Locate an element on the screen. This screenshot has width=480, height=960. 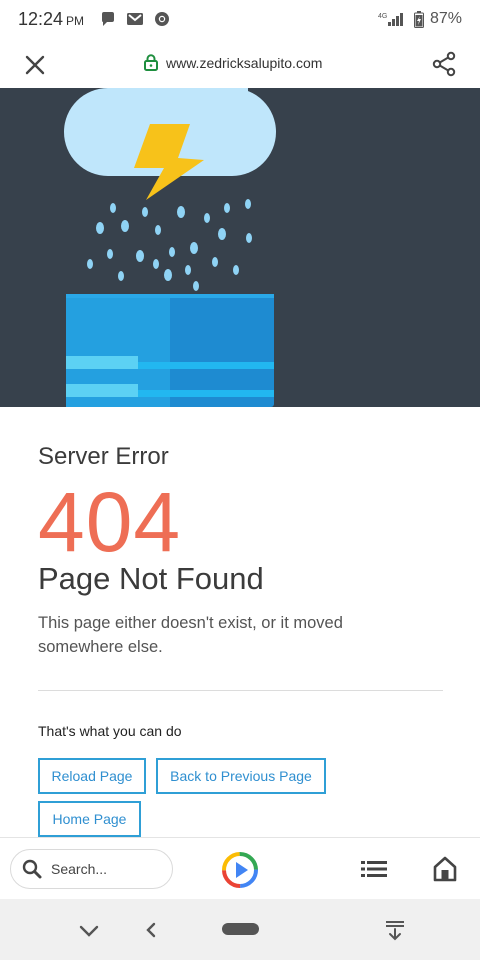
storm-server-illustration is located at coordinates (170, 247).